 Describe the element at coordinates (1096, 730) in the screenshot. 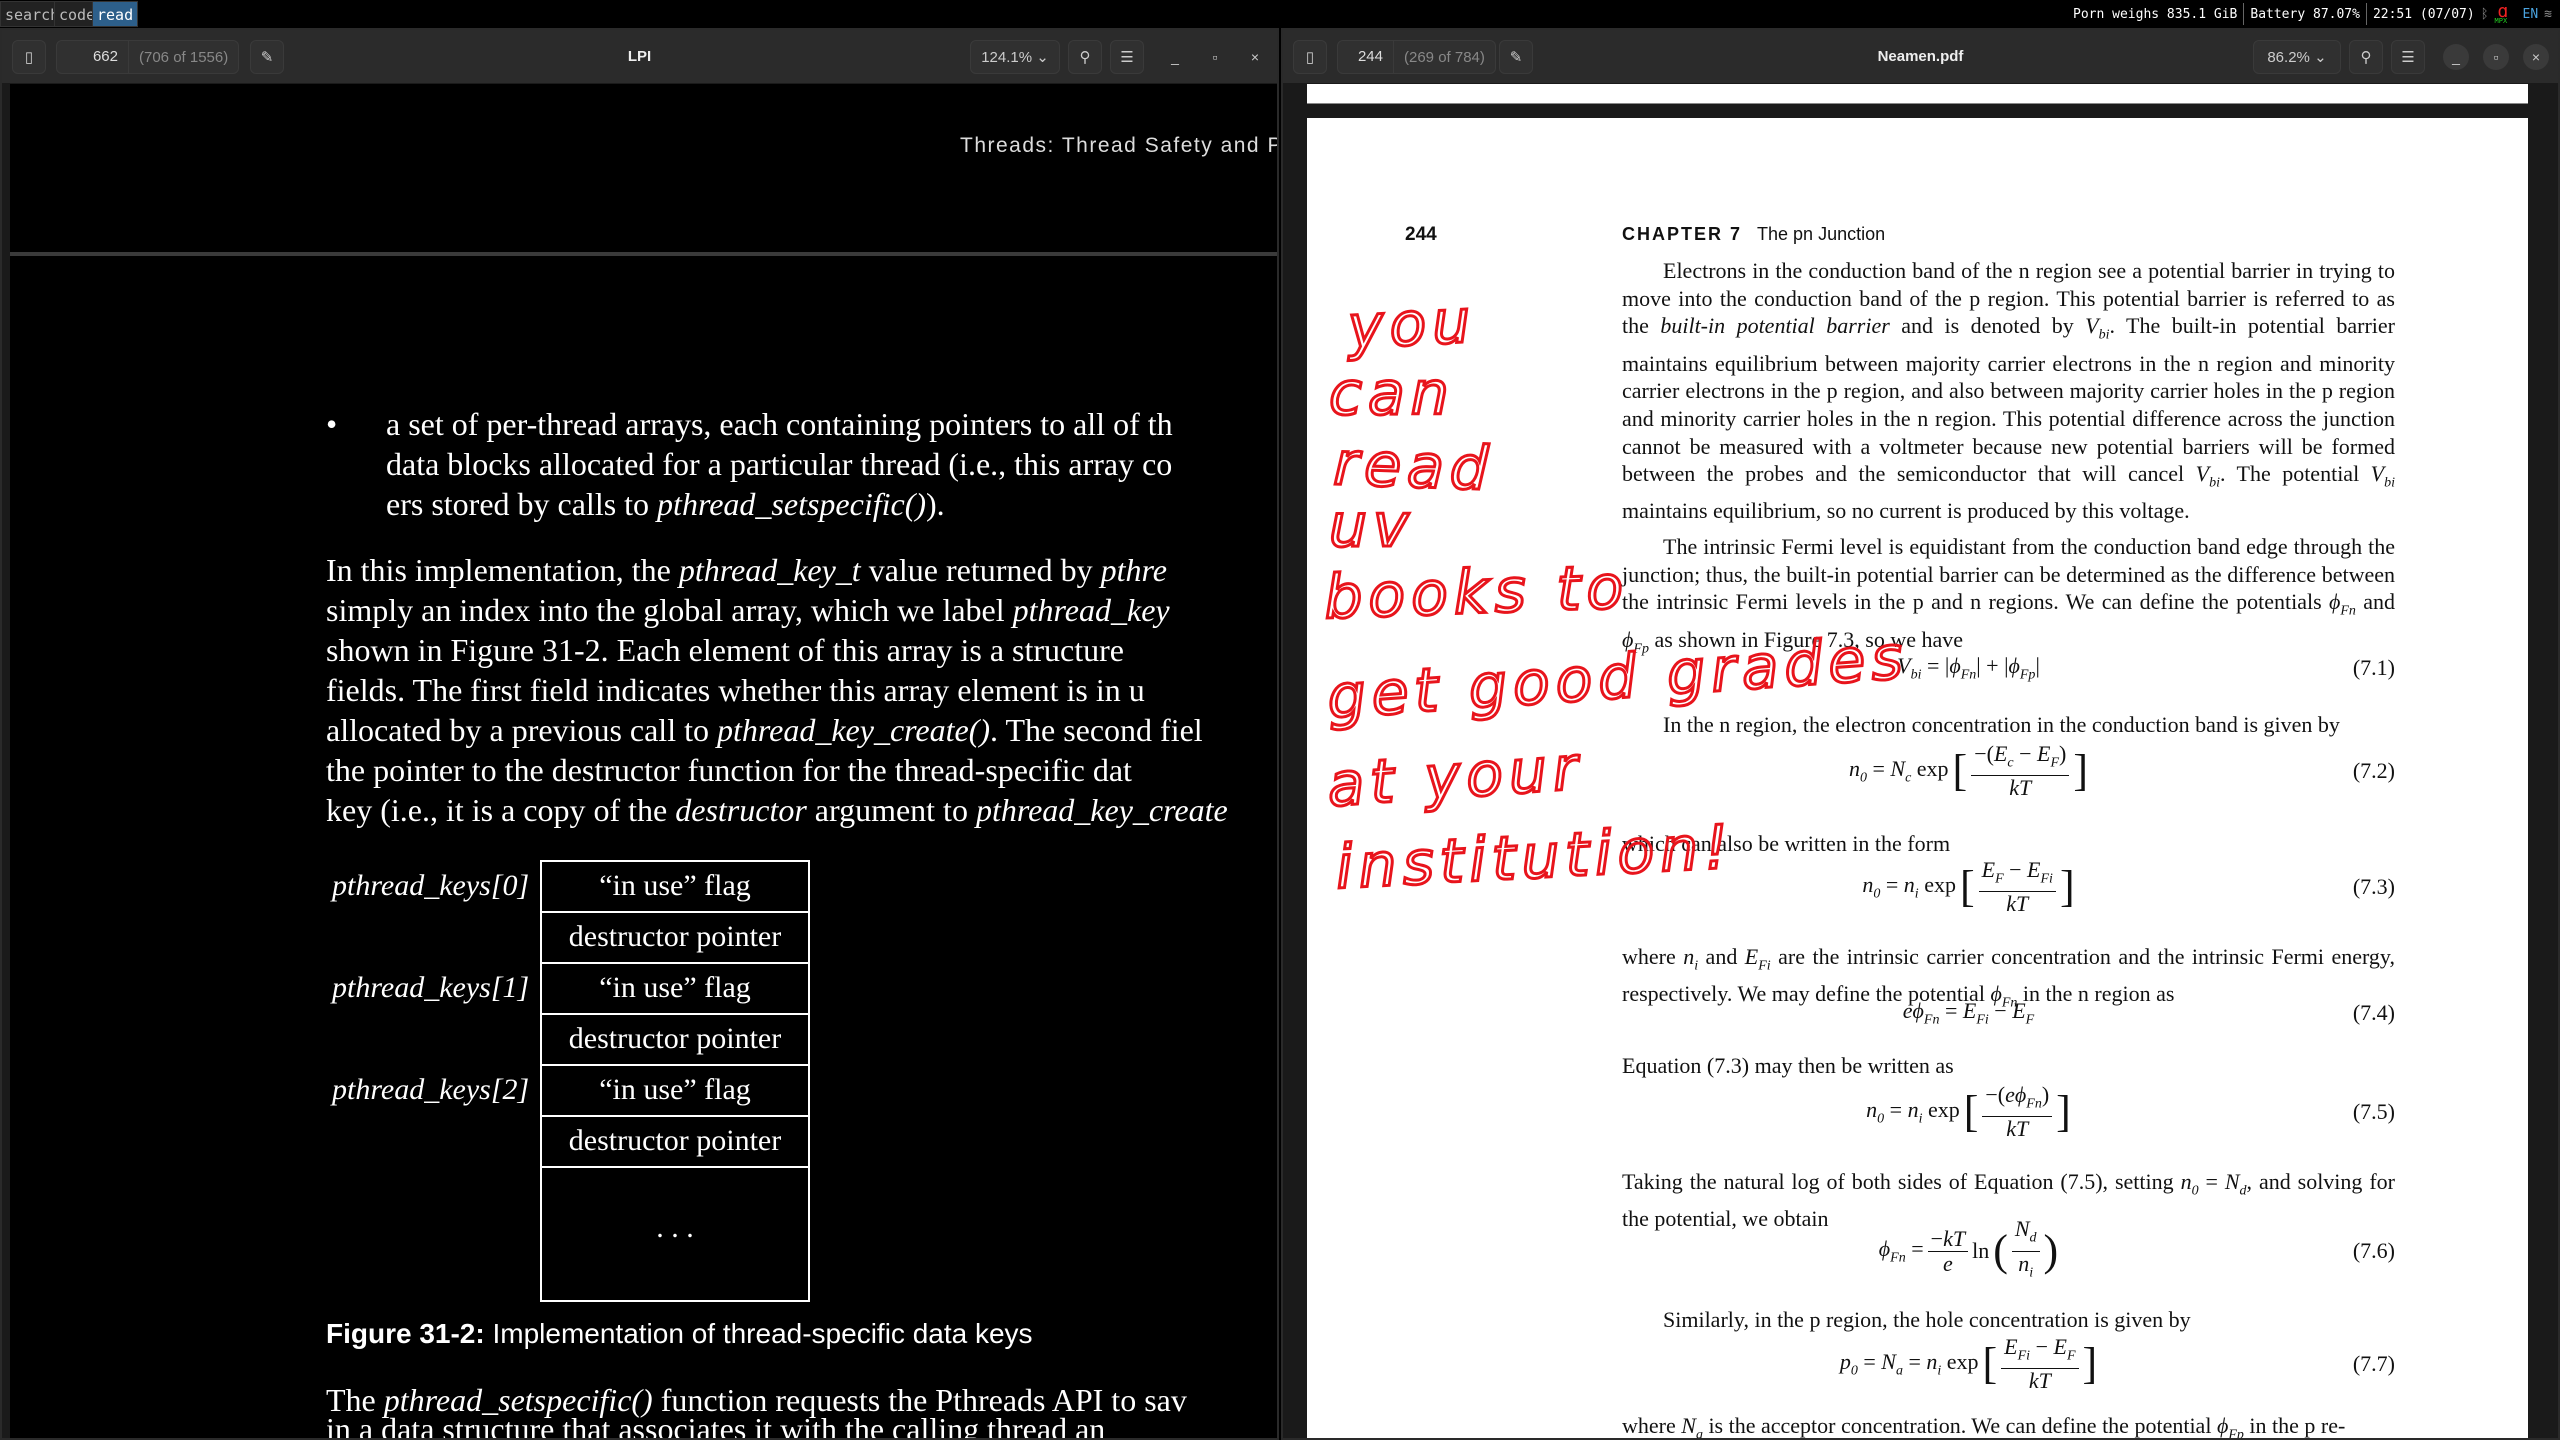

I see `text-run: . The second fiel` at that location.